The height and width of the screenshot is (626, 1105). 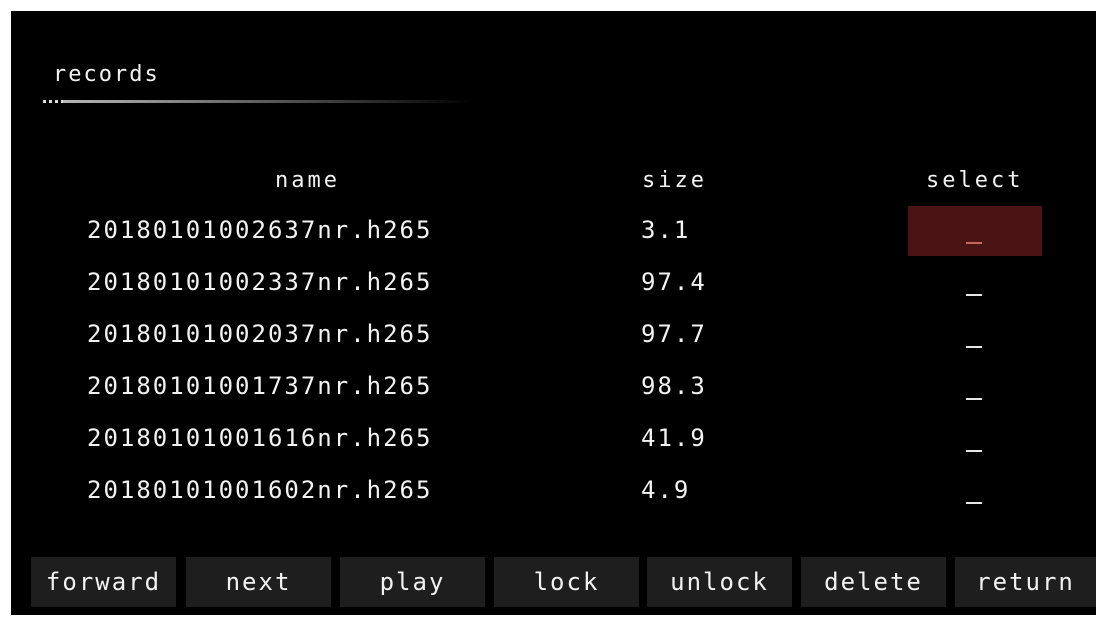 What do you see at coordinates (307, 180) in the screenshot?
I see `column-header-name: name` at bounding box center [307, 180].